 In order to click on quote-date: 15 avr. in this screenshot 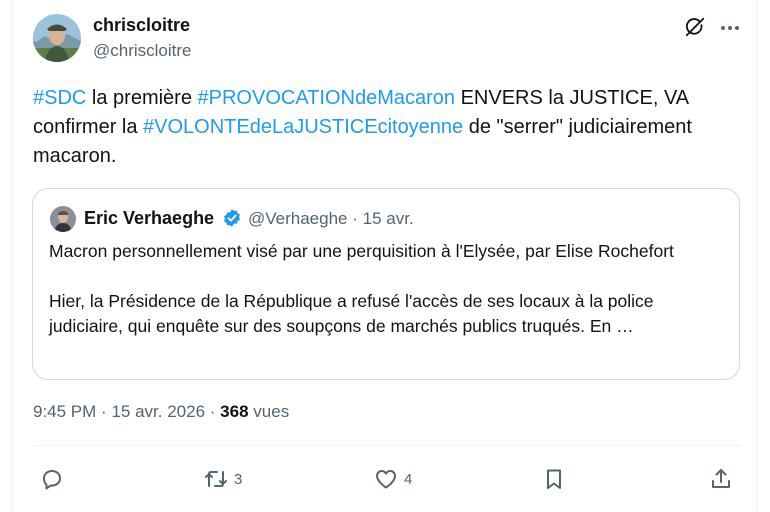, I will do `click(388, 218)`.